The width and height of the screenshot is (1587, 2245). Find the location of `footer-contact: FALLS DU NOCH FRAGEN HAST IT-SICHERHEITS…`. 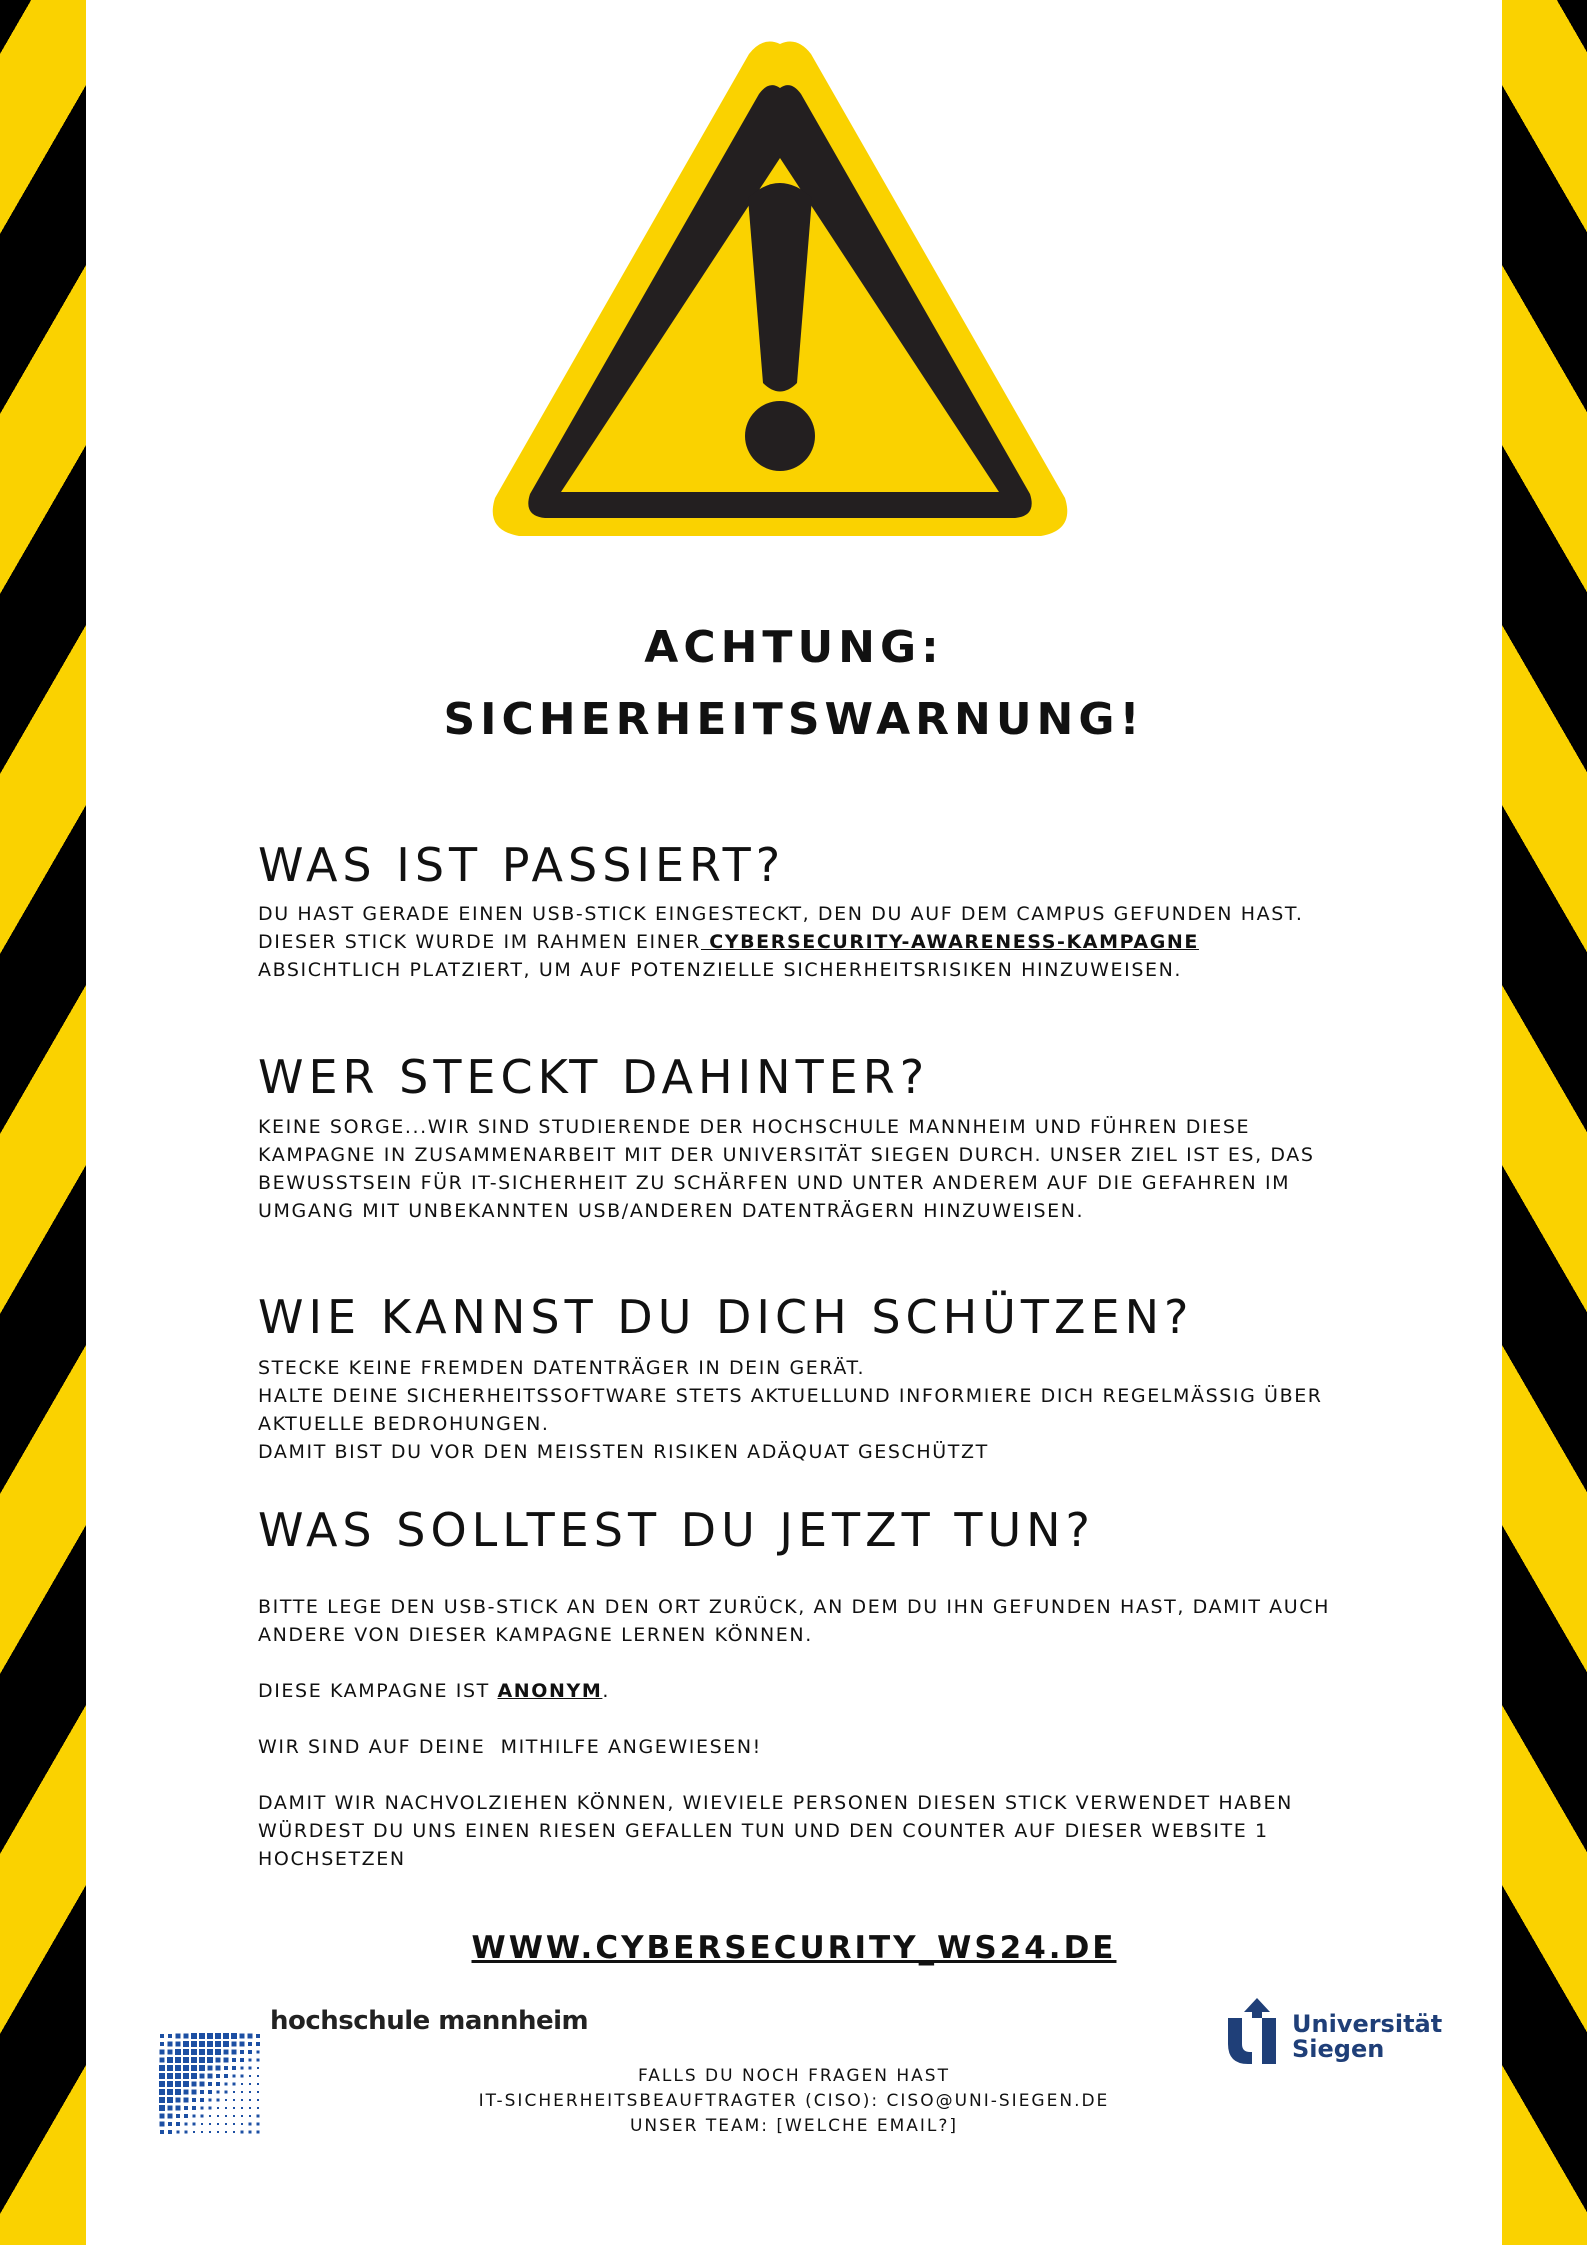

footer-contact: FALLS DU NOCH FRAGEN HAST IT-SICHERHEITS… is located at coordinates (794, 2101).